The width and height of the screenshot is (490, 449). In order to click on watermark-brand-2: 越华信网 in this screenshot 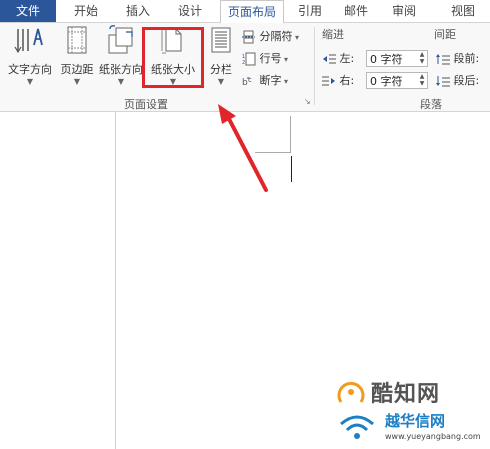, I will do `click(415, 421)`.